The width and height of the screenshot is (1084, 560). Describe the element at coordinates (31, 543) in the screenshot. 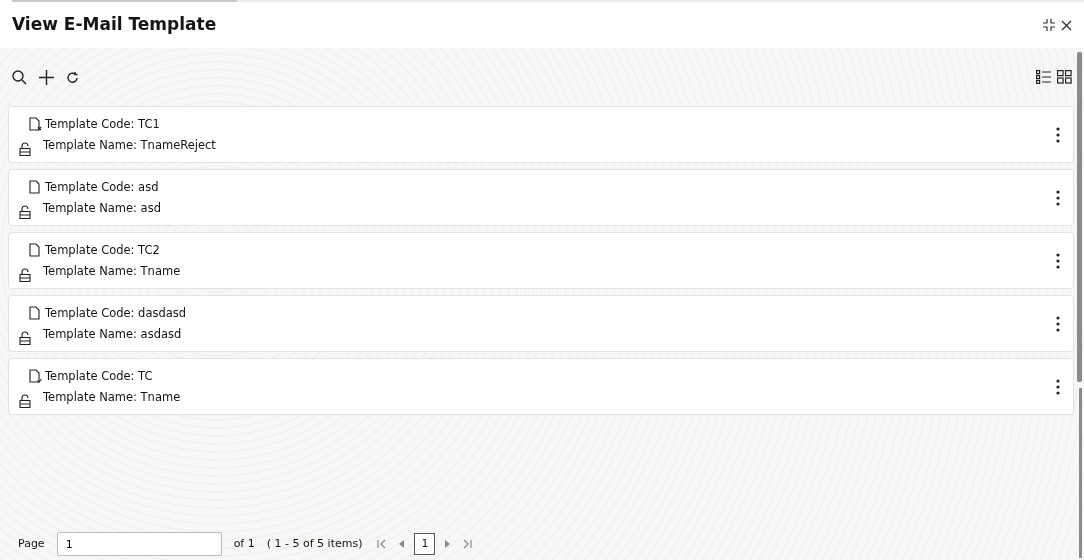

I see `page-label: Page` at that location.